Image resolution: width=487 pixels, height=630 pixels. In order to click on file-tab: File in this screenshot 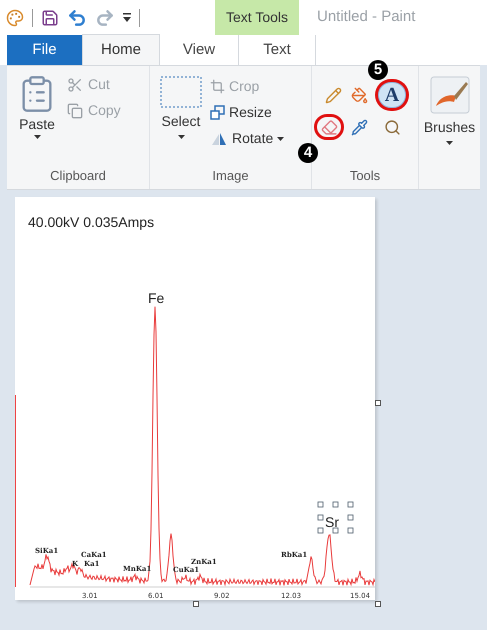, I will do `click(44, 50)`.